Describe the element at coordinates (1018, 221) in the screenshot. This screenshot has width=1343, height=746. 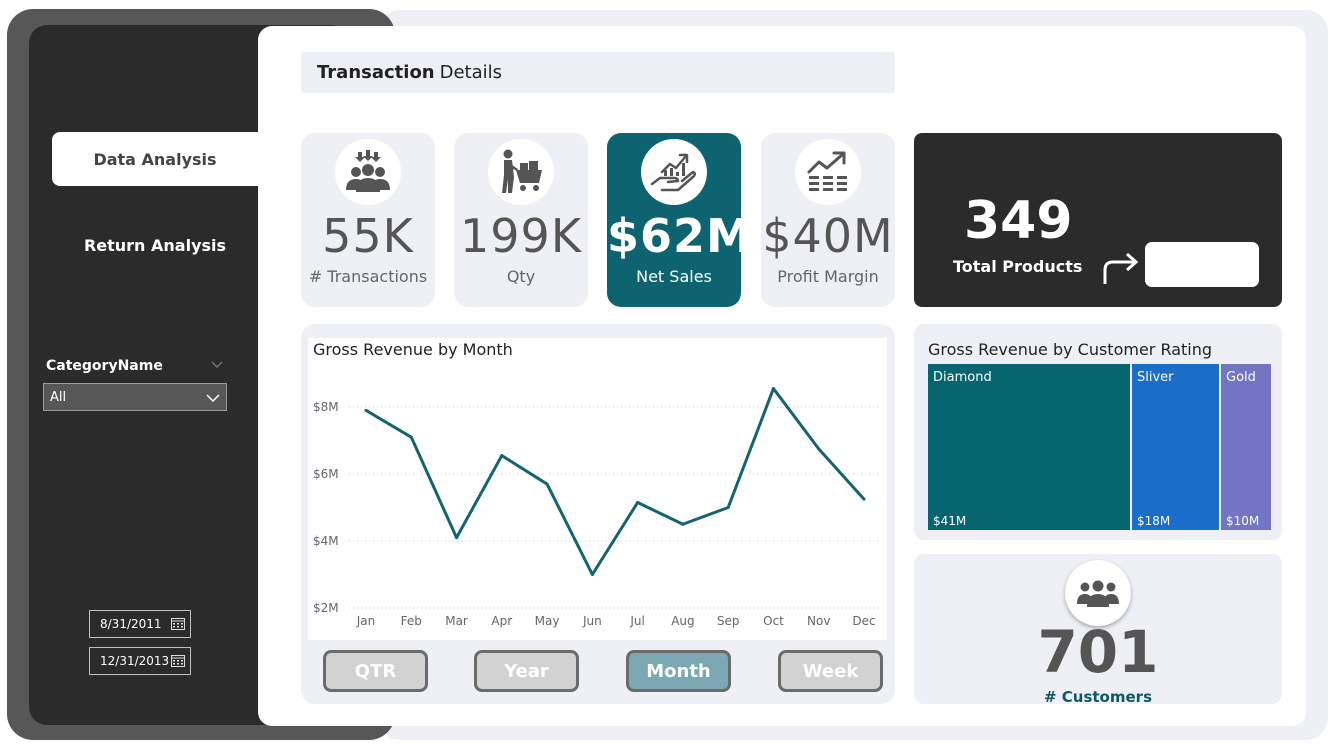
I see `total-products-value: 349` at that location.